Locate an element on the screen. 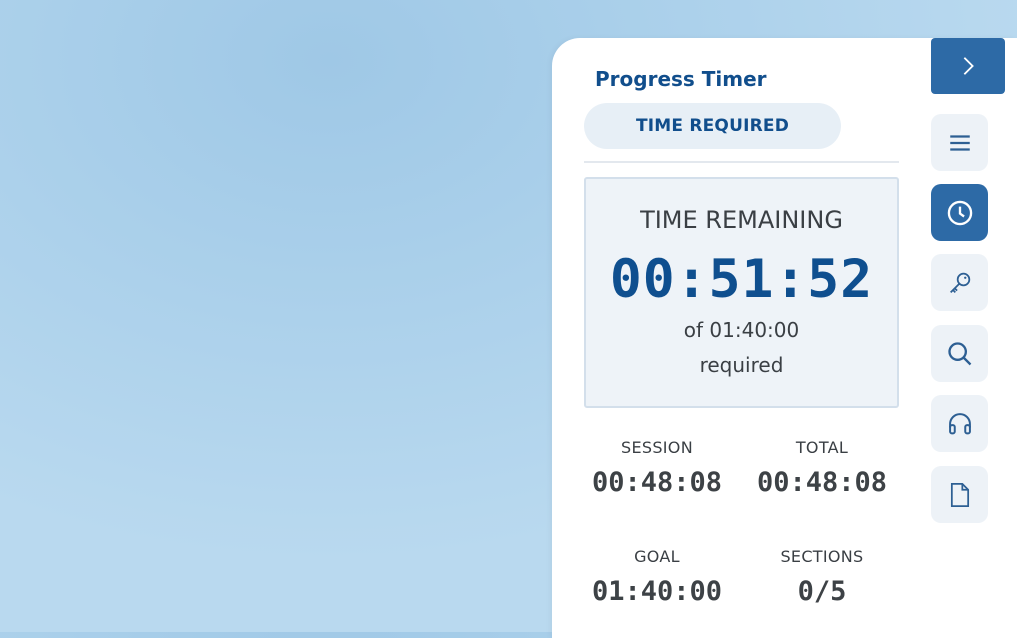 The width and height of the screenshot is (1017, 638). menu-icon is located at coordinates (959, 142).